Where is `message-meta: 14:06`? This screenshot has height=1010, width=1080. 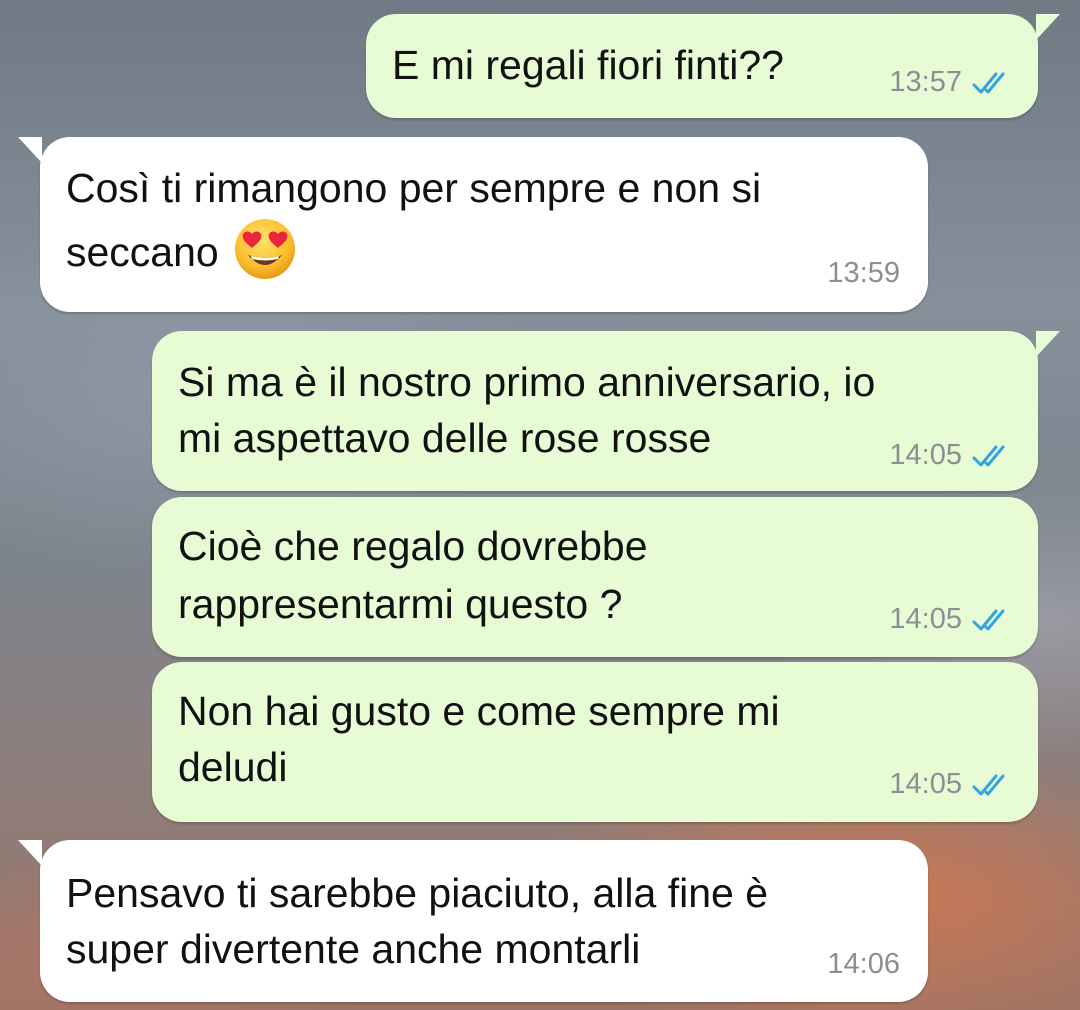
message-meta: 14:06 is located at coordinates (863, 964).